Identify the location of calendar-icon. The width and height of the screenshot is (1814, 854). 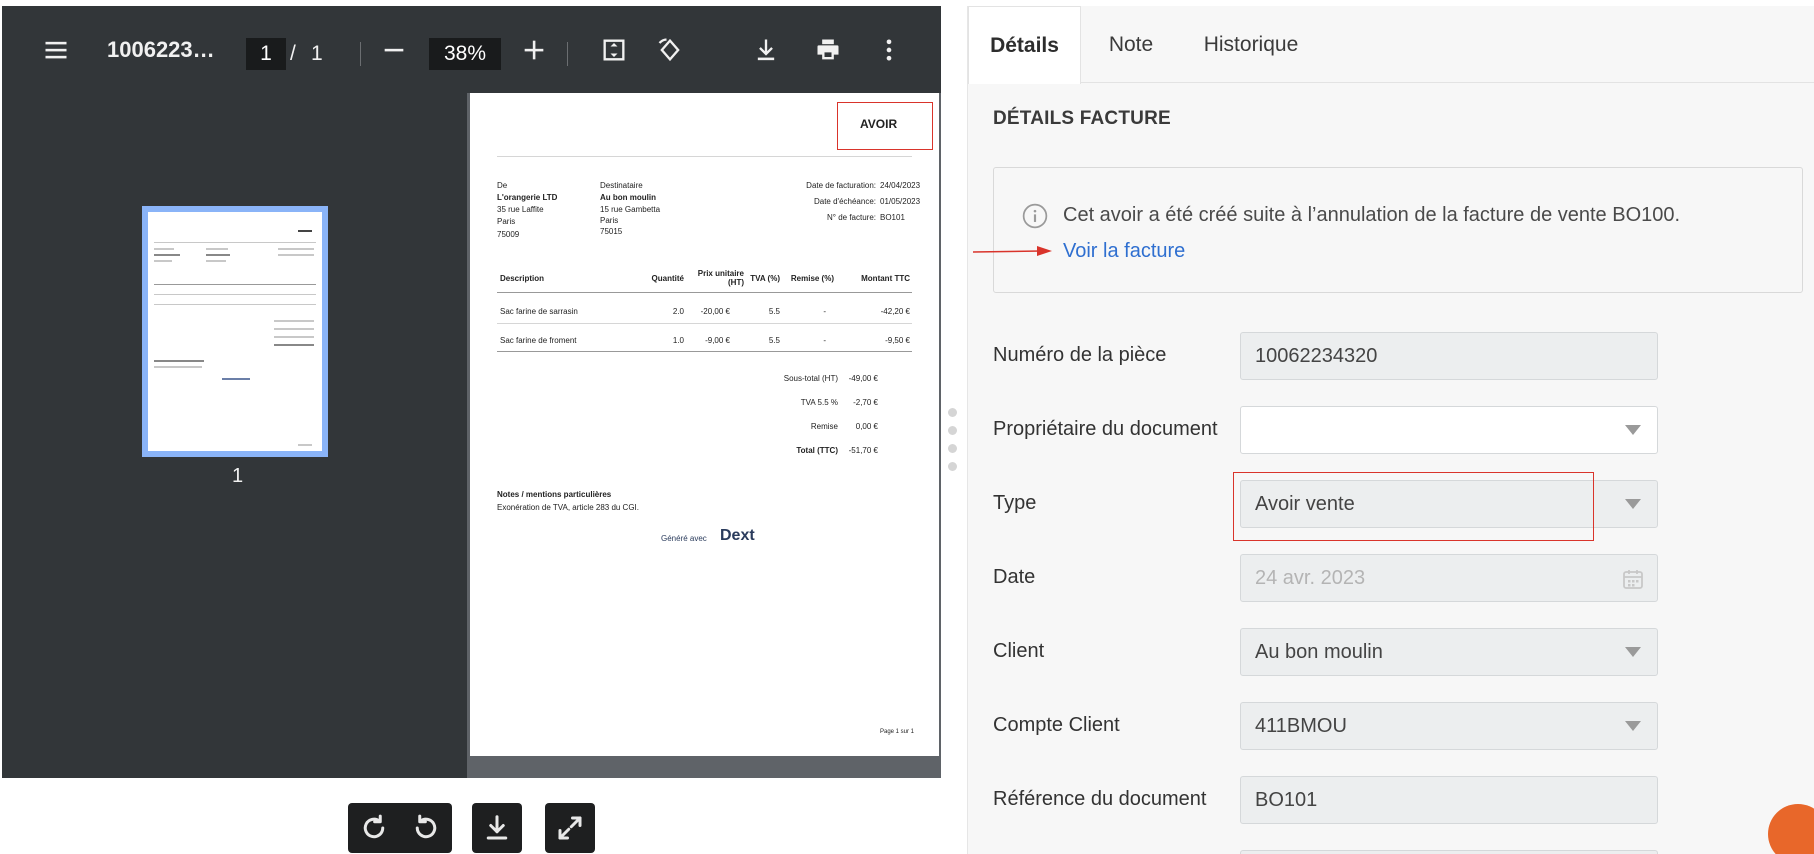
(1633, 579).